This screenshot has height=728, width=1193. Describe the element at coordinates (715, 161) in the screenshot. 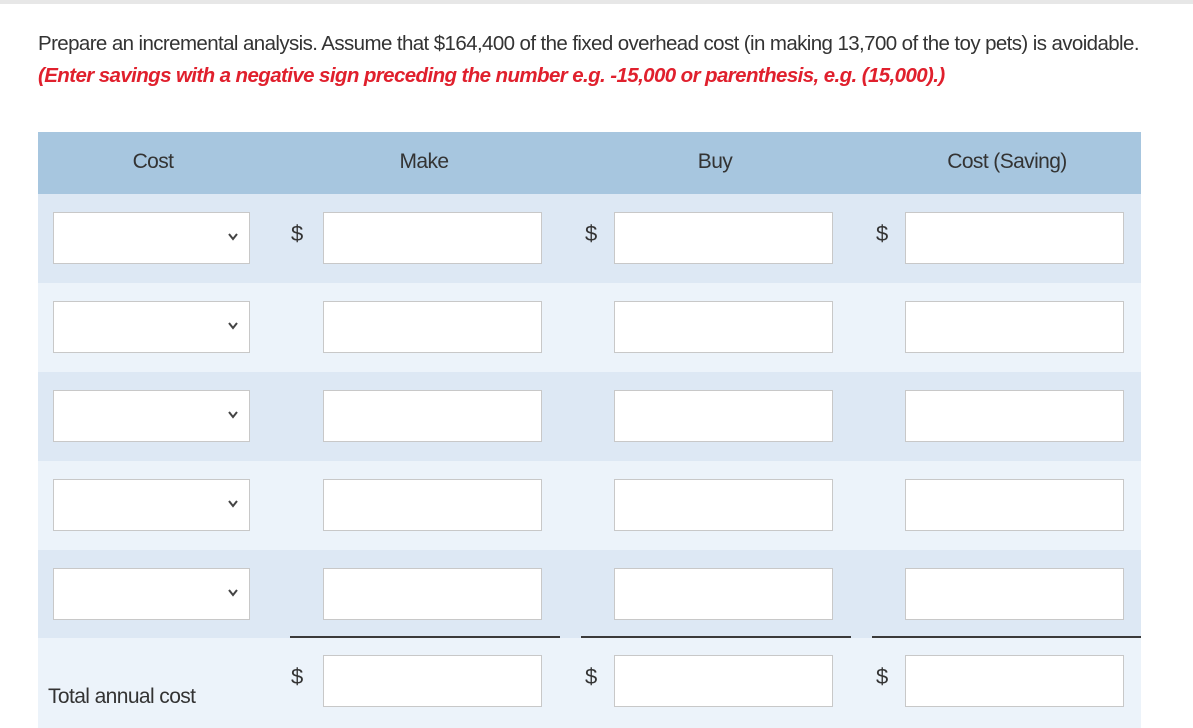

I see `header-buy: Buy` at that location.